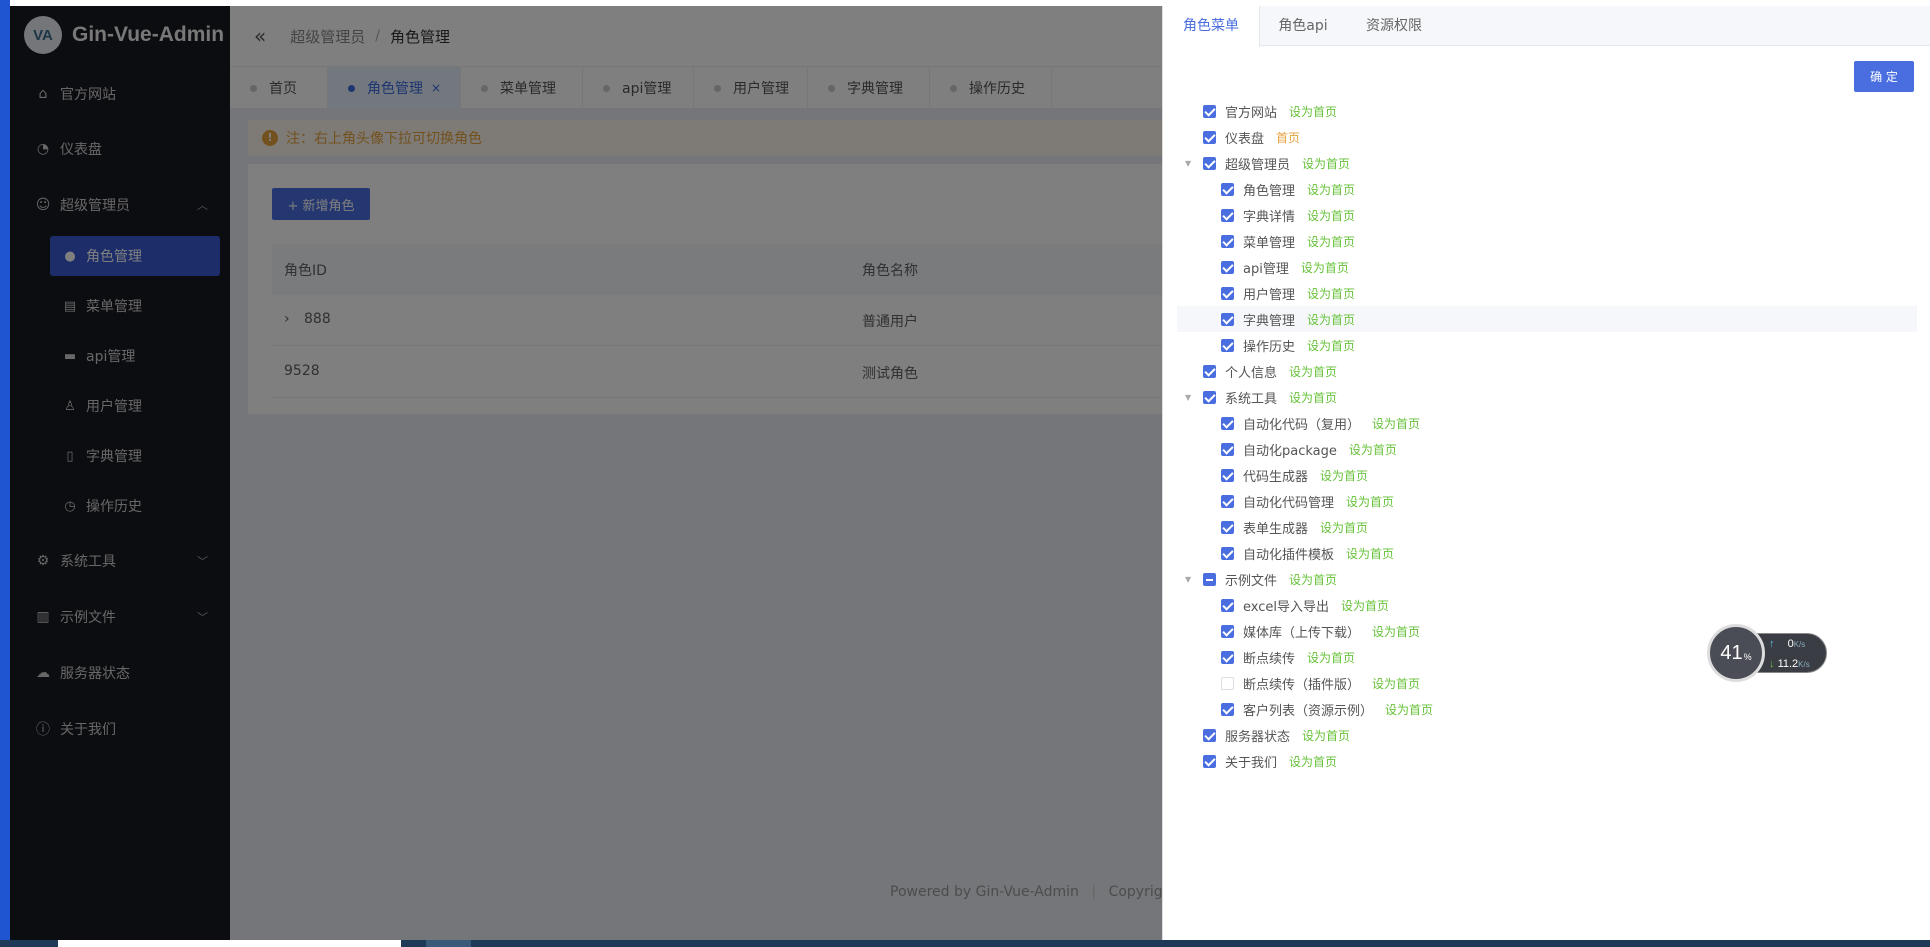 Image resolution: width=1930 pixels, height=947 pixels. I want to click on tree-node: 菜单管理 设为首页, so click(1288, 241).